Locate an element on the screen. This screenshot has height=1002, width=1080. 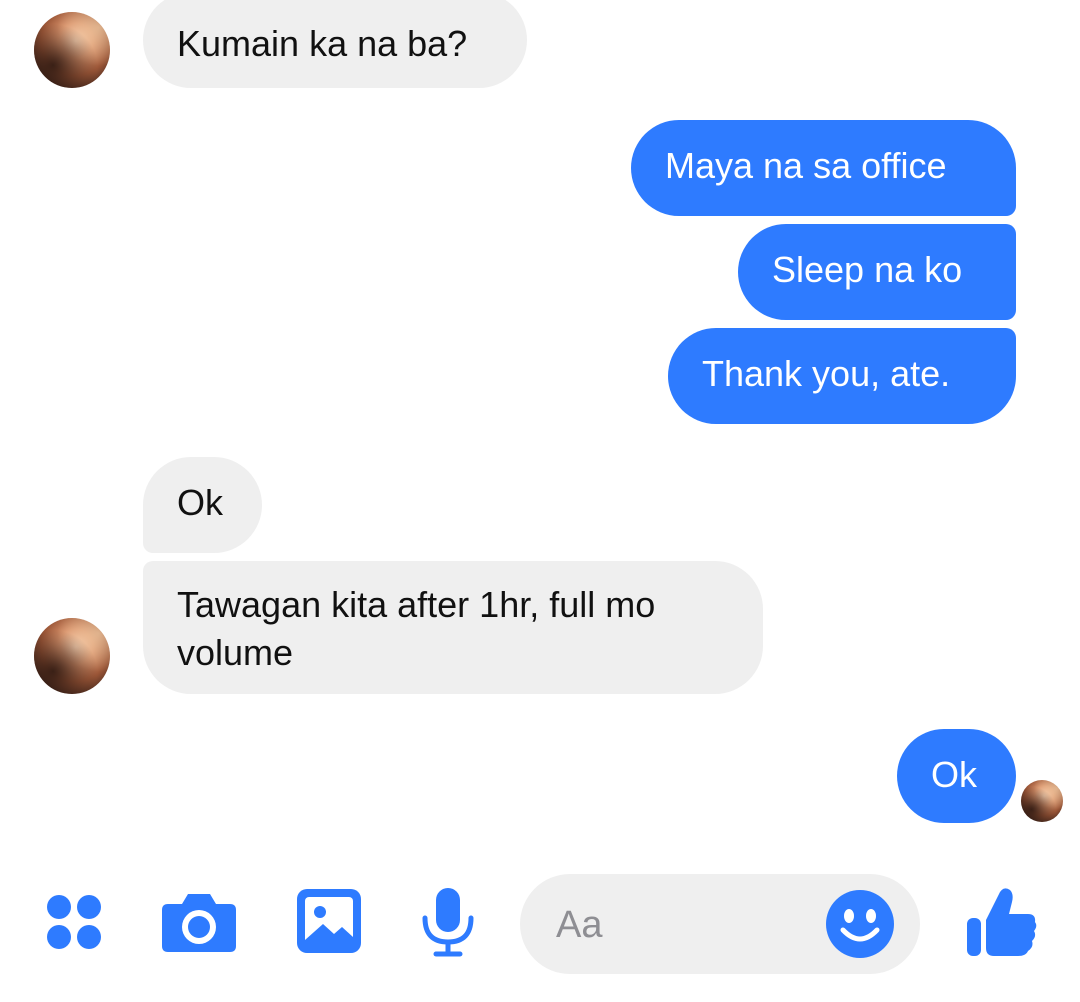
microphone-icon is located at coordinates (448, 922).